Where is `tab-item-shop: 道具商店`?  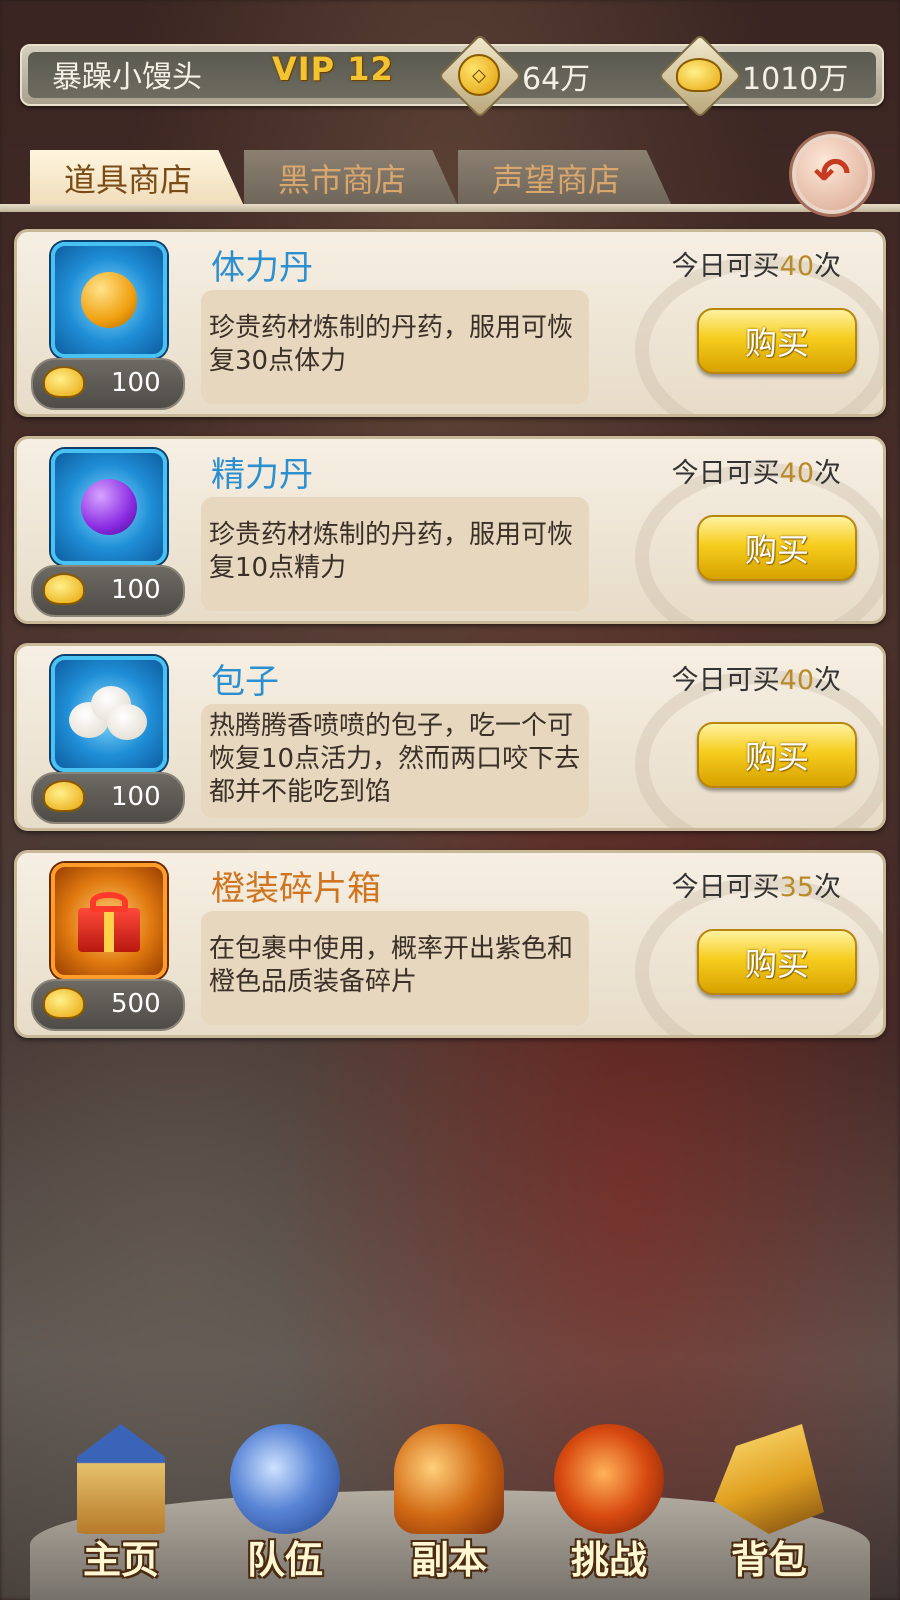 tab-item-shop: 道具商店 is located at coordinates (137, 178).